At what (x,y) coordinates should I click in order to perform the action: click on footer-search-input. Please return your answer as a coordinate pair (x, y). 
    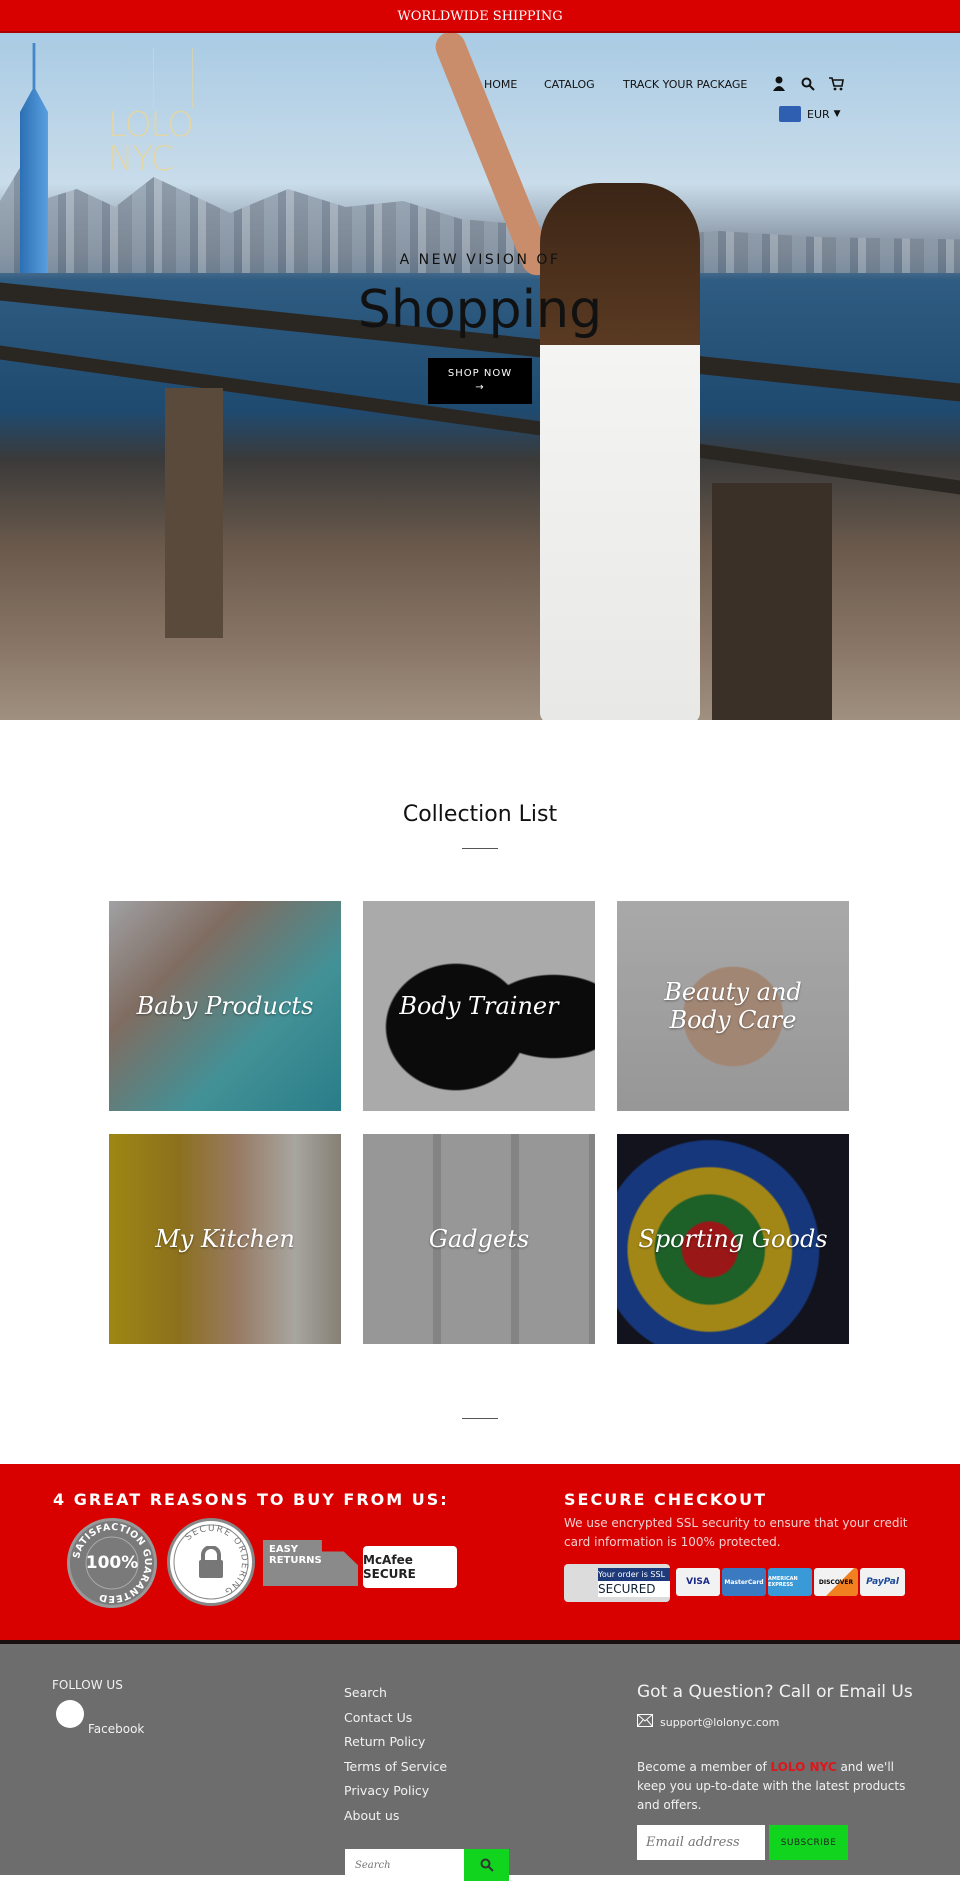
    Looking at the image, I should click on (404, 1865).